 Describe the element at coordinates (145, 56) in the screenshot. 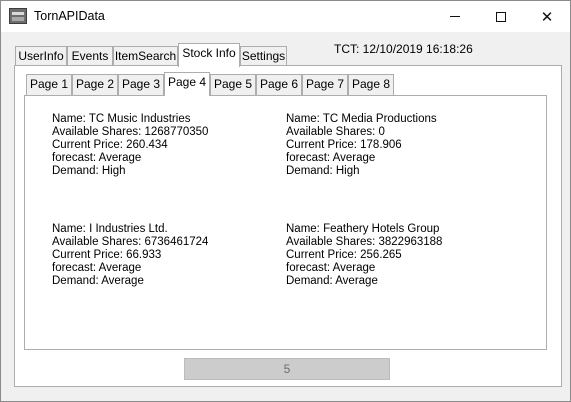

I see `tab-itemsearch: ItemSearch` at that location.